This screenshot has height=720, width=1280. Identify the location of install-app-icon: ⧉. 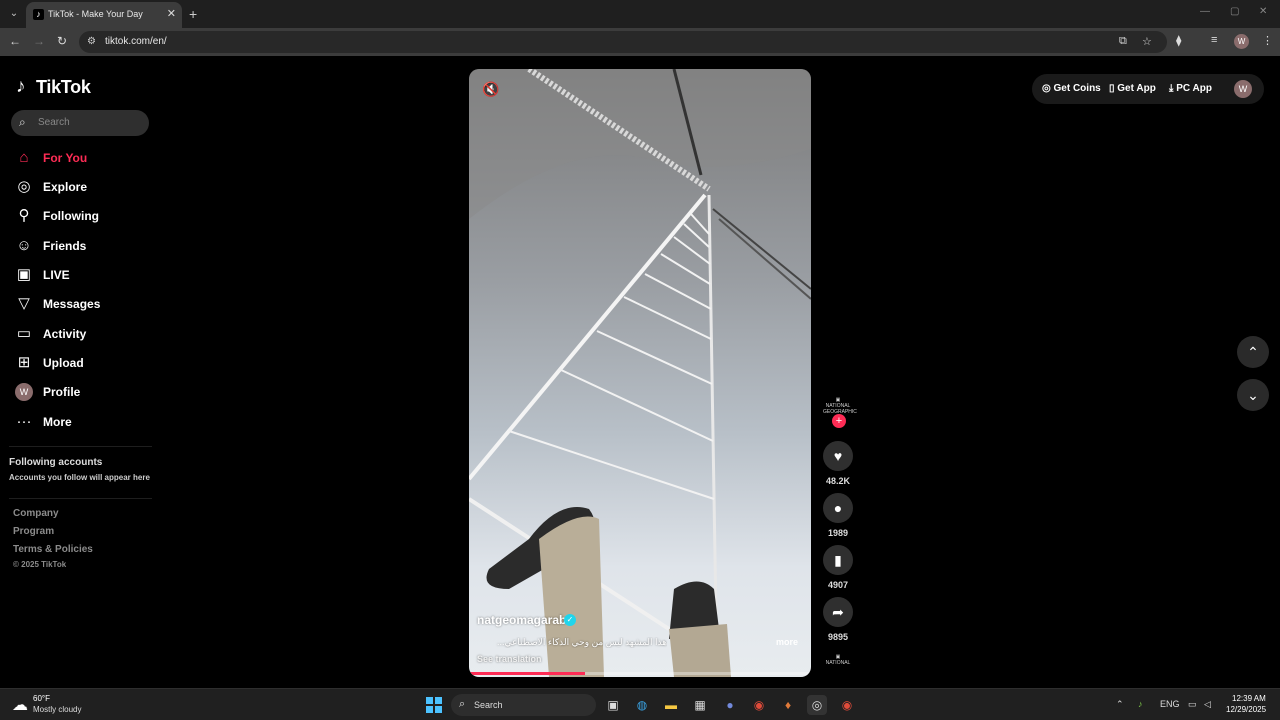
(1123, 41).